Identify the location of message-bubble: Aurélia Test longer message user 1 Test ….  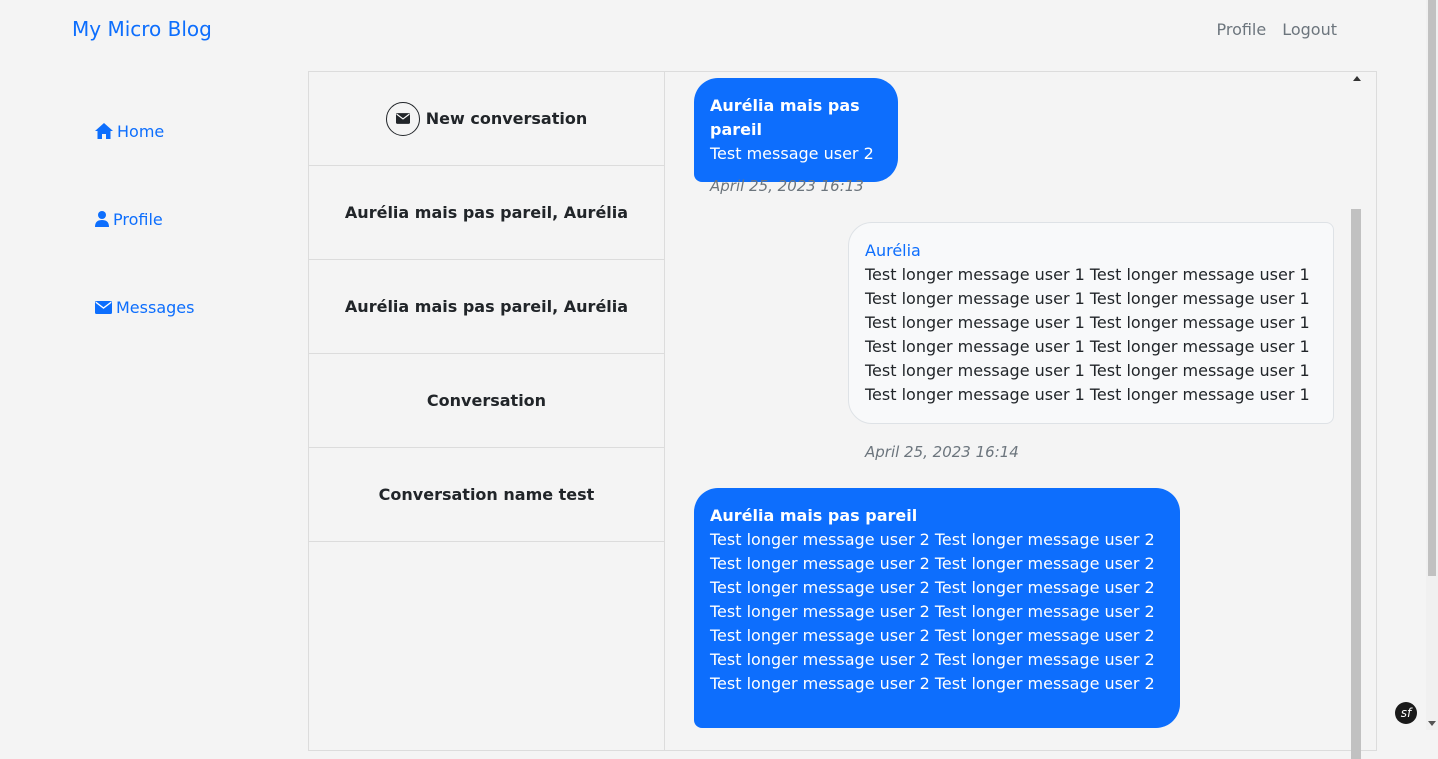
(1091, 323).